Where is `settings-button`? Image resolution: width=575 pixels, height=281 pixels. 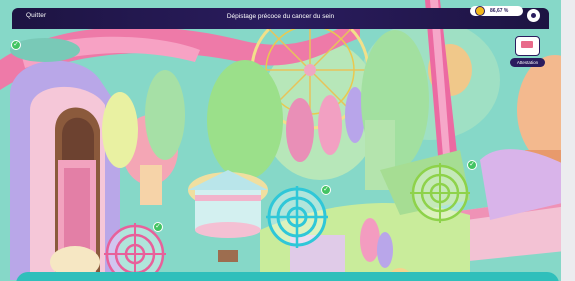
settings-button is located at coordinates (533, 15).